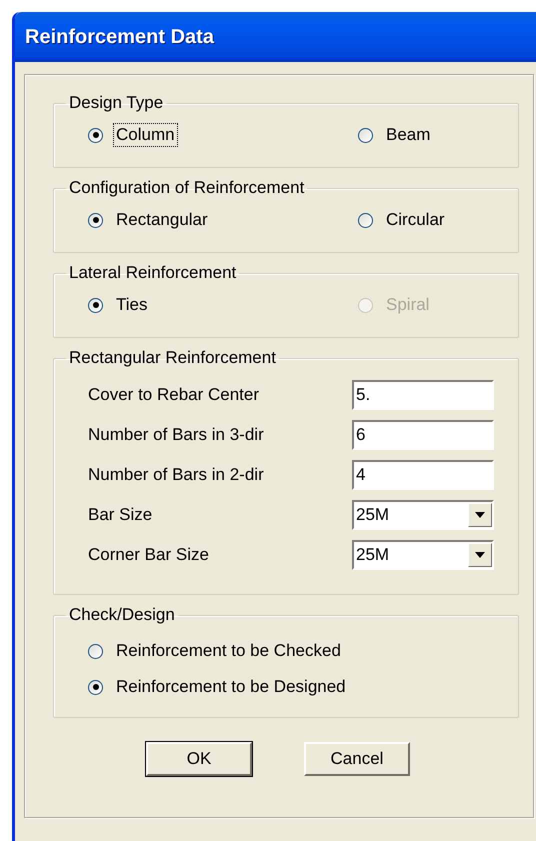 This screenshot has height=841, width=536. Describe the element at coordinates (162, 220) in the screenshot. I see `option-label: Rectangular` at that location.